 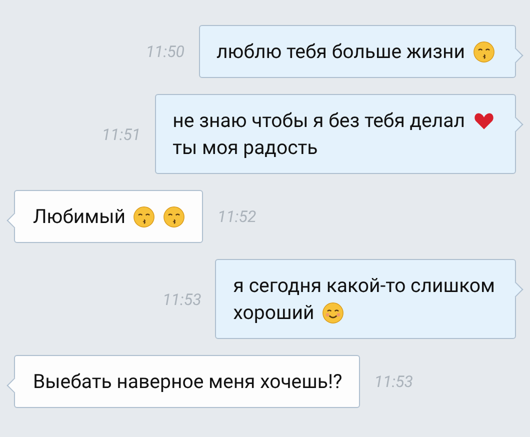 What do you see at coordinates (245, 148) in the screenshot?
I see `message-text: ты моя радость` at bounding box center [245, 148].